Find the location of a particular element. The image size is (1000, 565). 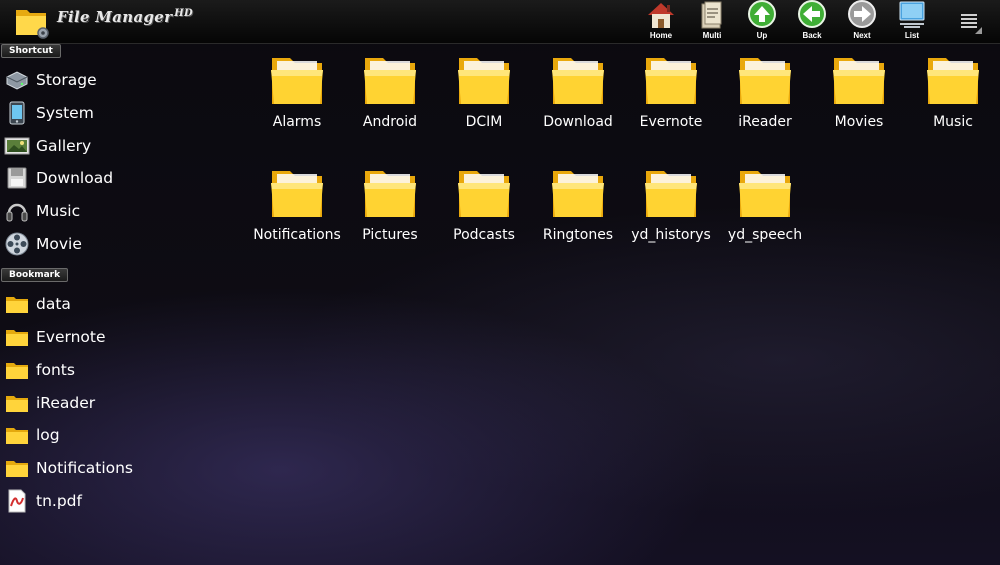

folder-name: Notifications is located at coordinates (297, 235).